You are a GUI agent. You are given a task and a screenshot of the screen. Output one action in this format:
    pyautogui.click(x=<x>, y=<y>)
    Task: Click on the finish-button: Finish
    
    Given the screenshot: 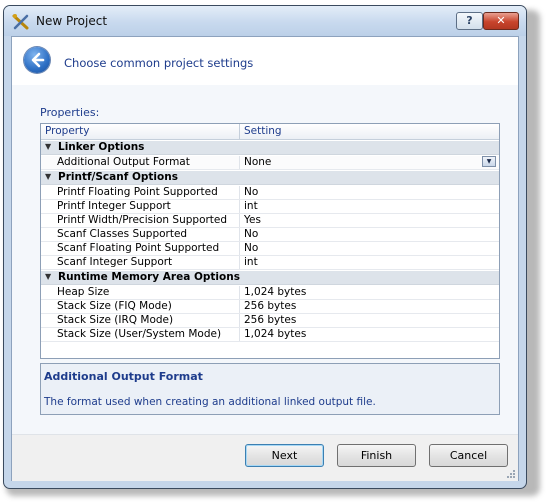 What is the action you would take?
    pyautogui.click(x=376, y=455)
    